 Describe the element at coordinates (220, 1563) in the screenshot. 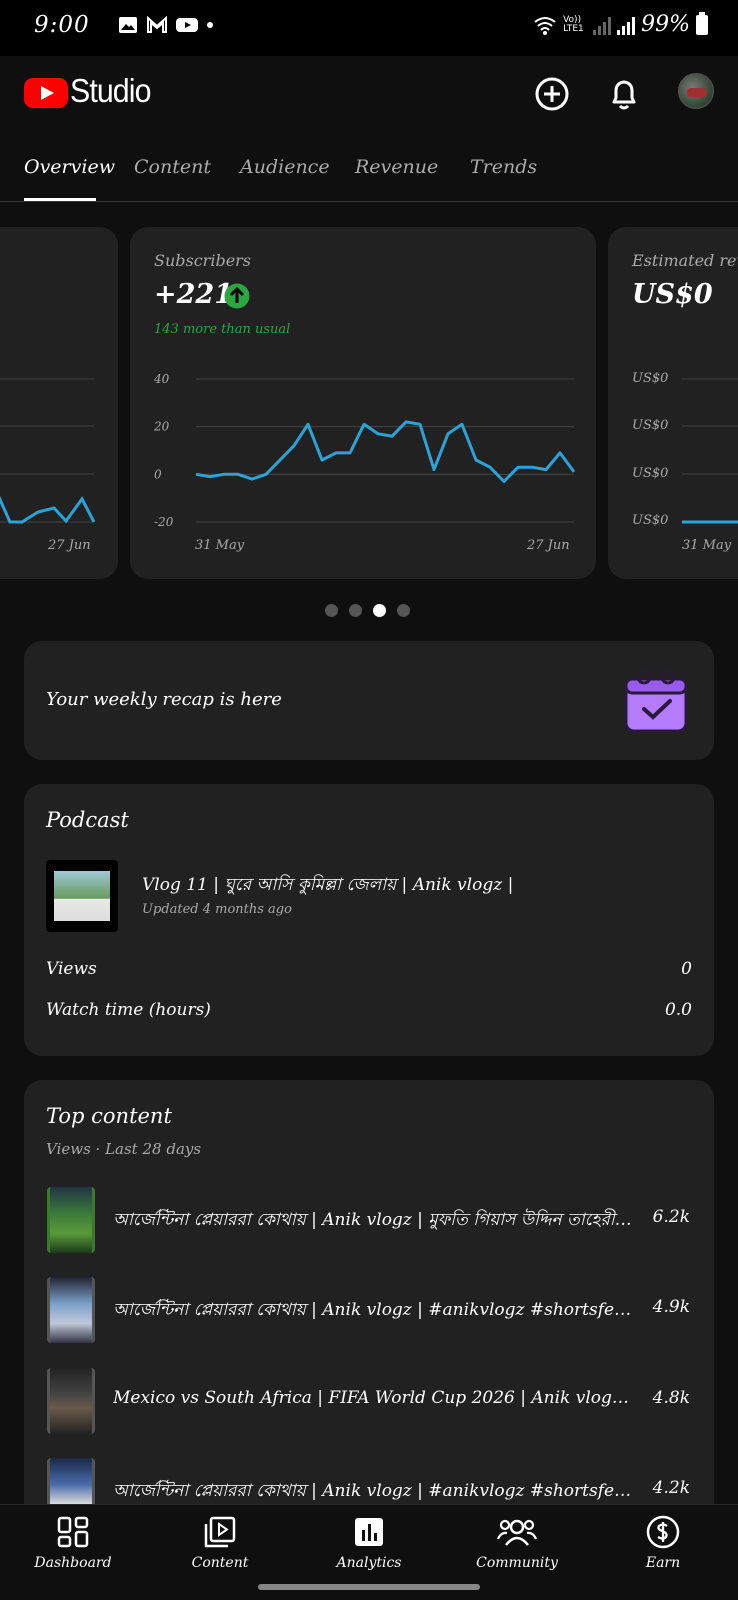

I see `nav-label: Content` at that location.